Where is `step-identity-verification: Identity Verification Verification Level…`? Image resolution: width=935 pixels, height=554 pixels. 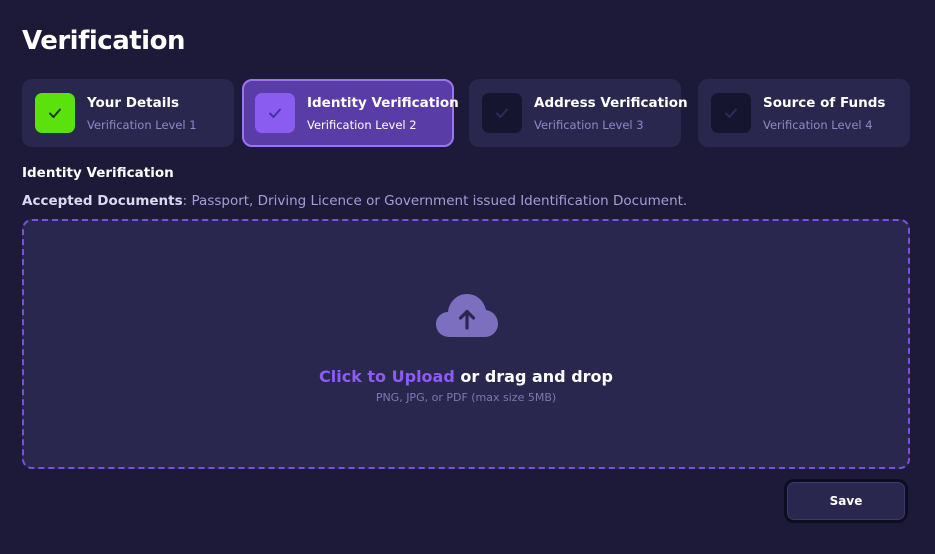 step-identity-verification: Identity Verification Verification Level… is located at coordinates (350, 113).